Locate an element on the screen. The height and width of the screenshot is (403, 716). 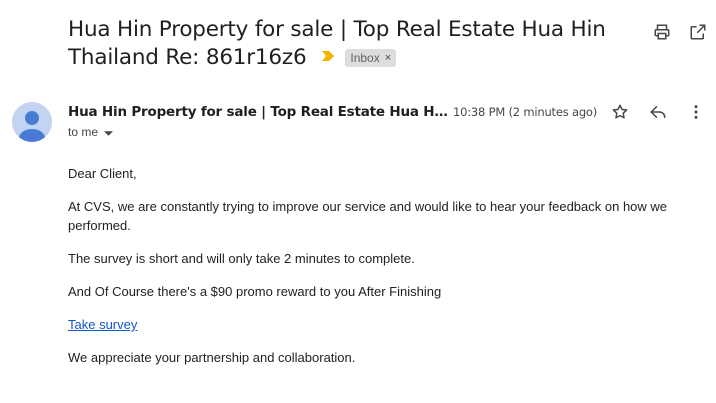
message-actions is located at coordinates (658, 112).